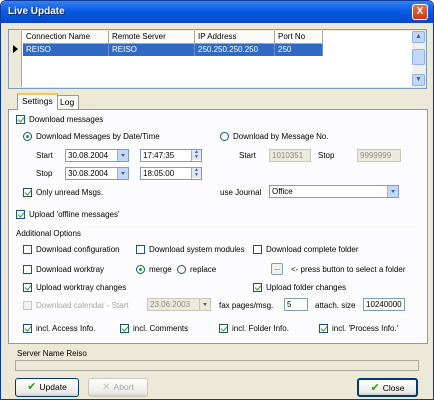 The height and width of the screenshot is (400, 434). I want to click on by-date-label: Download Messages by Date/Time, so click(98, 136).